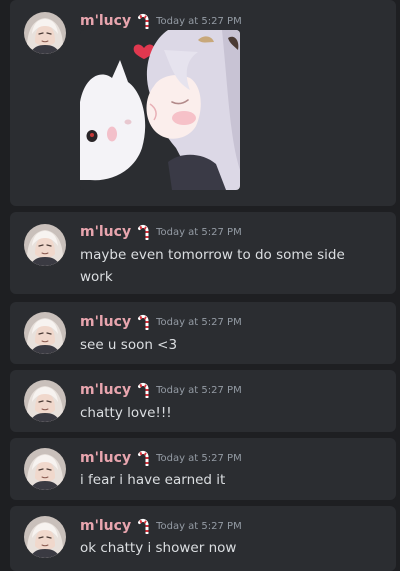 The image size is (400, 571). I want to click on message-text: chatty love!!!, so click(126, 413).